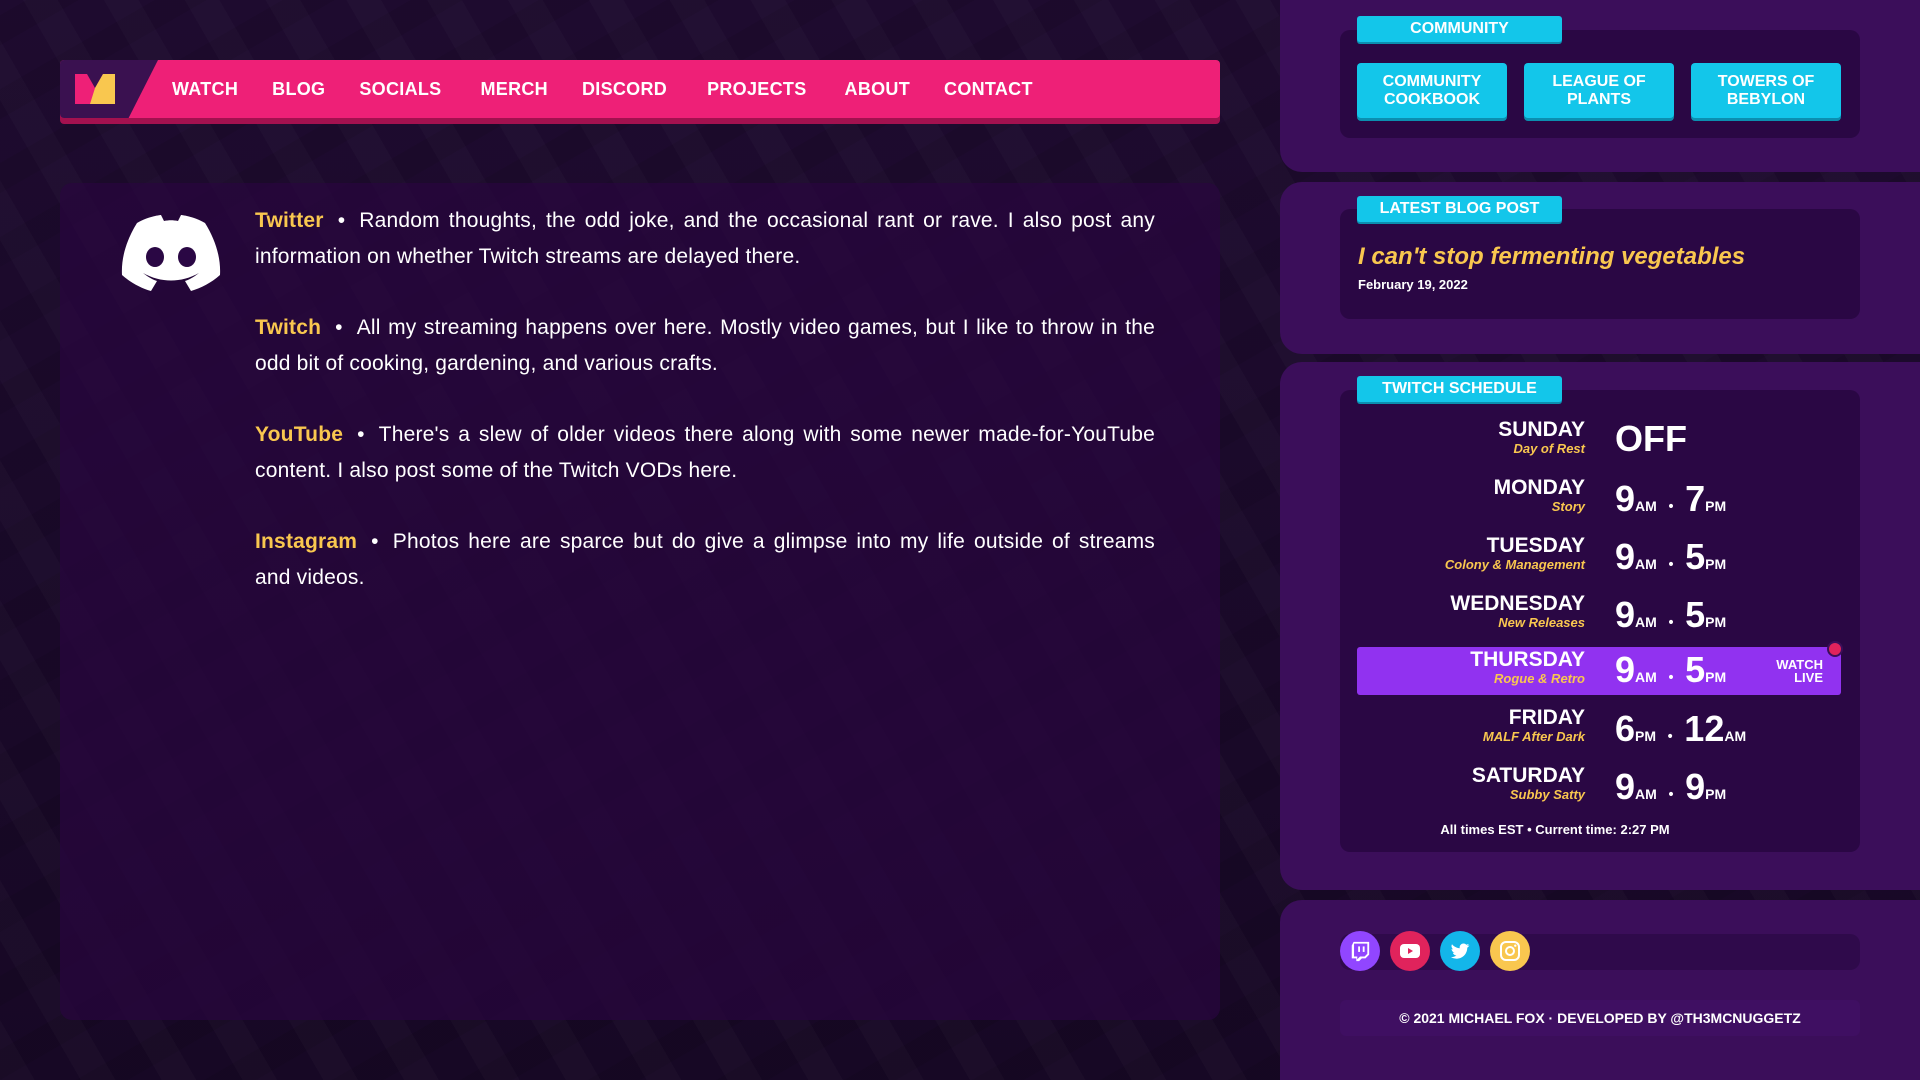 Image resolution: width=1920 pixels, height=1080 pixels. What do you see at coordinates (1528, 775) in the screenshot?
I see `day-name: SATURDAY` at bounding box center [1528, 775].